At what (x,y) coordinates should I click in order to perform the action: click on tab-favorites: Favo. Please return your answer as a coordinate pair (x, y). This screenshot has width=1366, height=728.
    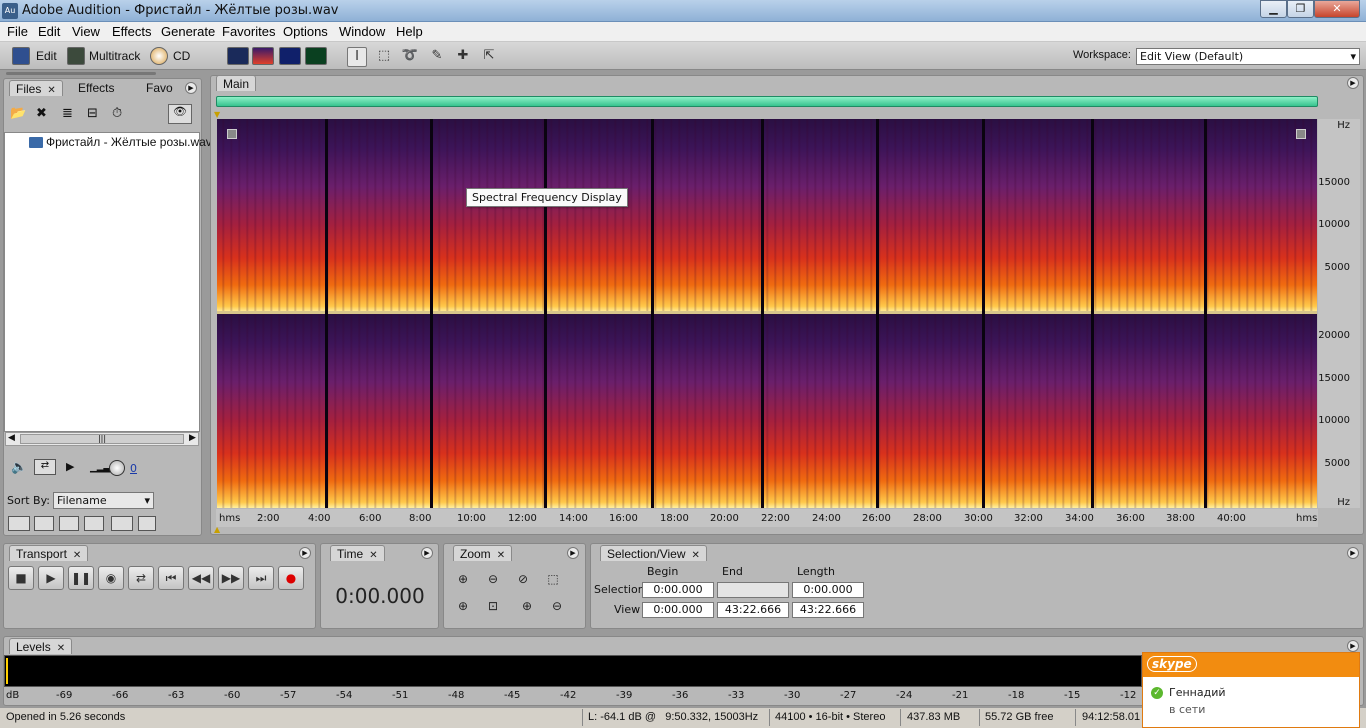
    Looking at the image, I should click on (159, 88).